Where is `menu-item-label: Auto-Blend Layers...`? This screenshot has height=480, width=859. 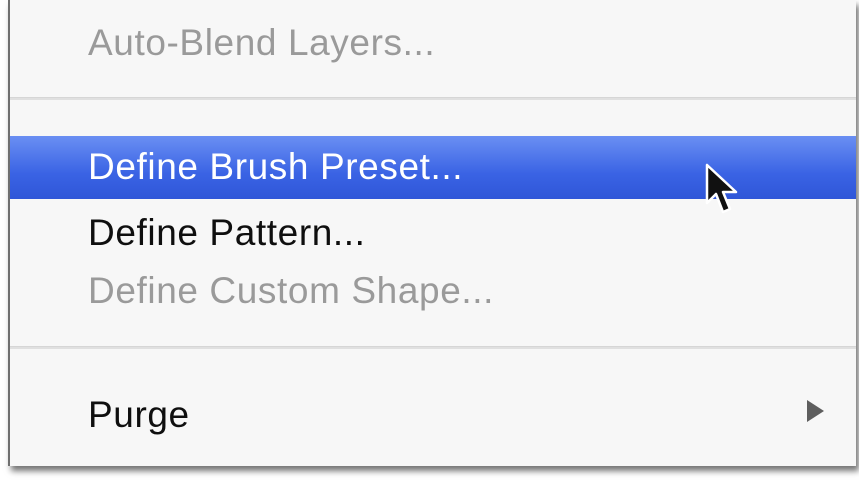
menu-item-label: Auto-Blend Layers... is located at coordinates (262, 42).